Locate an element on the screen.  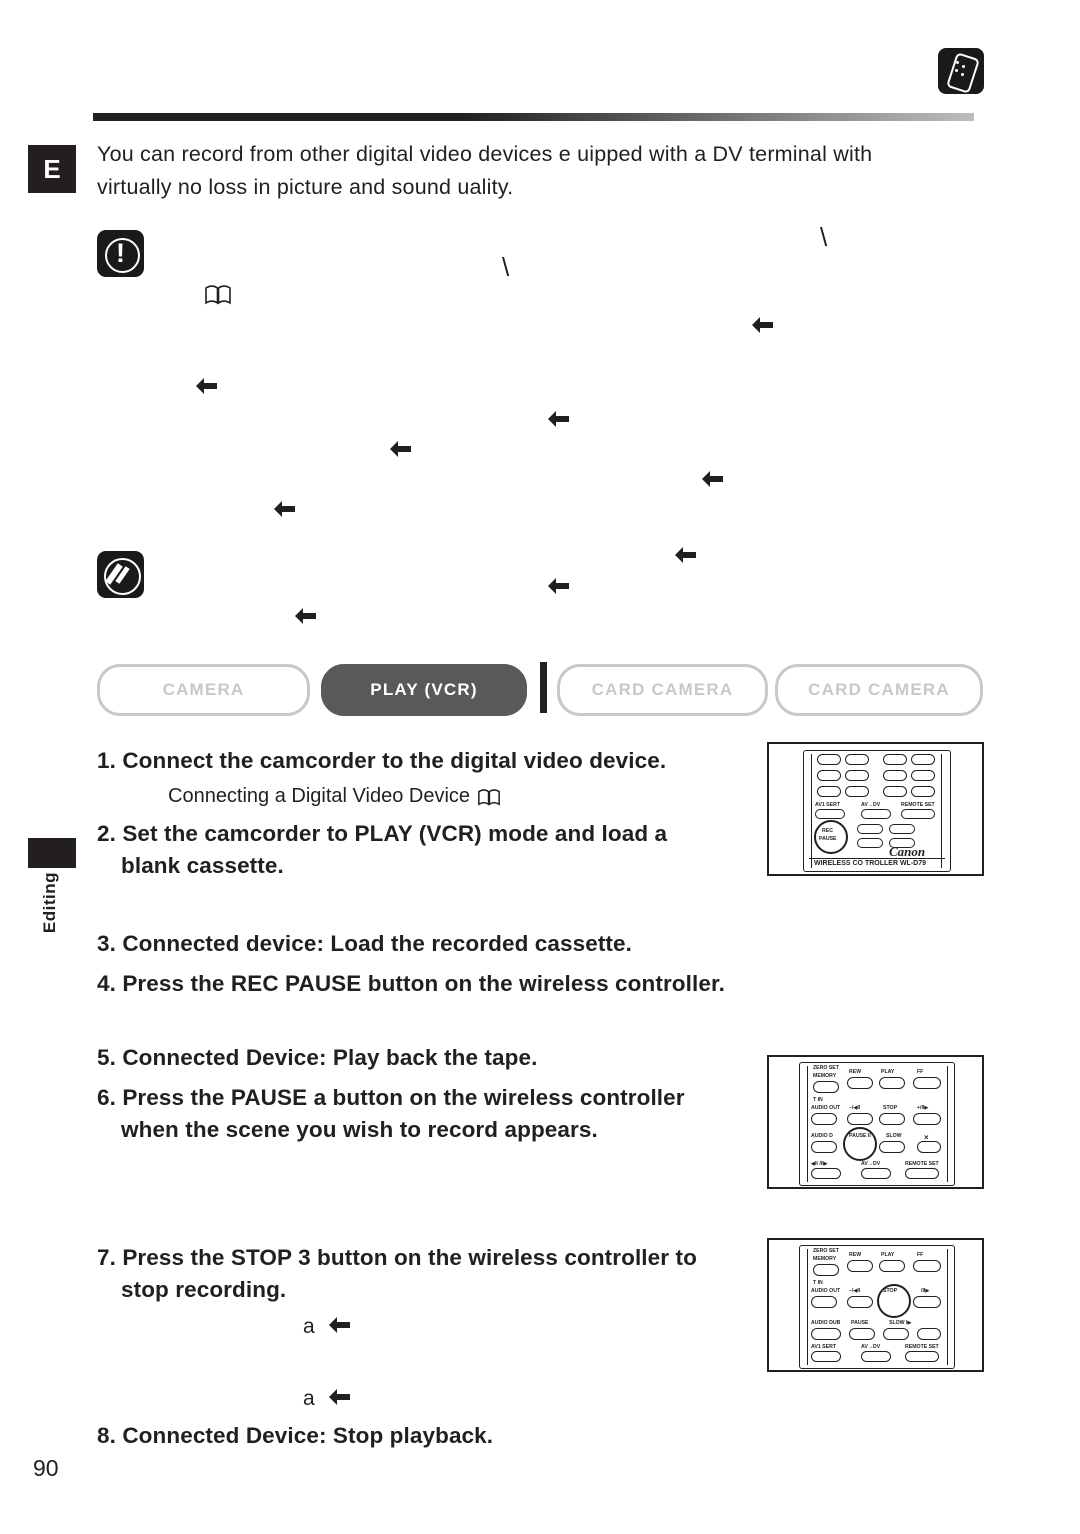
mode-button-play-vcr-label: PLAY (VCR) is located at coordinates (424, 689).